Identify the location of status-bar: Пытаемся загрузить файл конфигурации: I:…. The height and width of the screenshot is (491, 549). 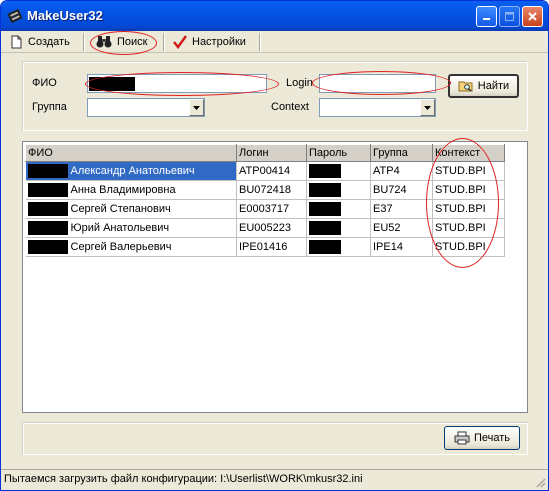
(274, 479).